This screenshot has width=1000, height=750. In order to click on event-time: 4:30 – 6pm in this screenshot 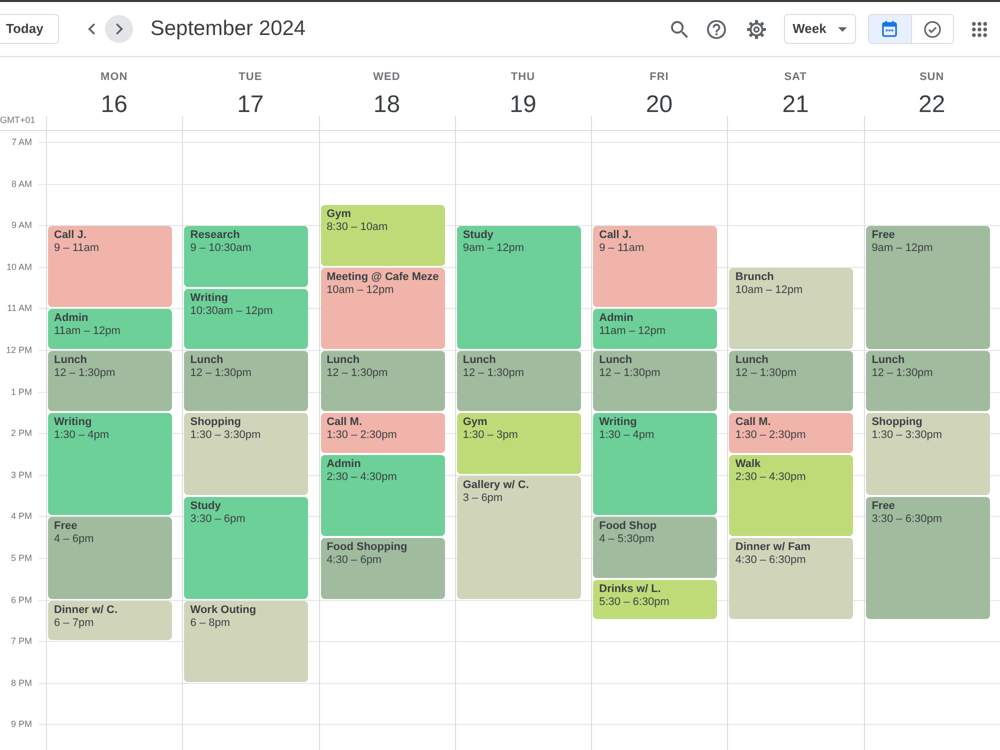, I will do `click(354, 561)`.